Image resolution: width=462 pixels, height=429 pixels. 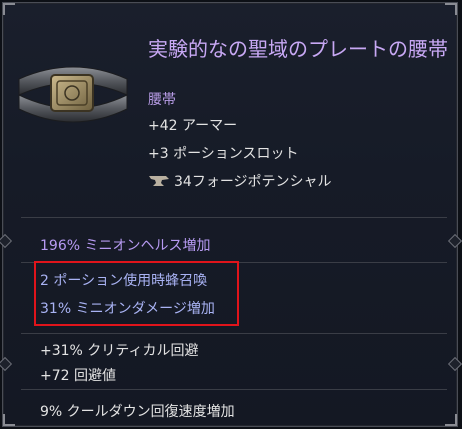 What do you see at coordinates (73, 94) in the screenshot?
I see `plate-belt-icon` at bounding box center [73, 94].